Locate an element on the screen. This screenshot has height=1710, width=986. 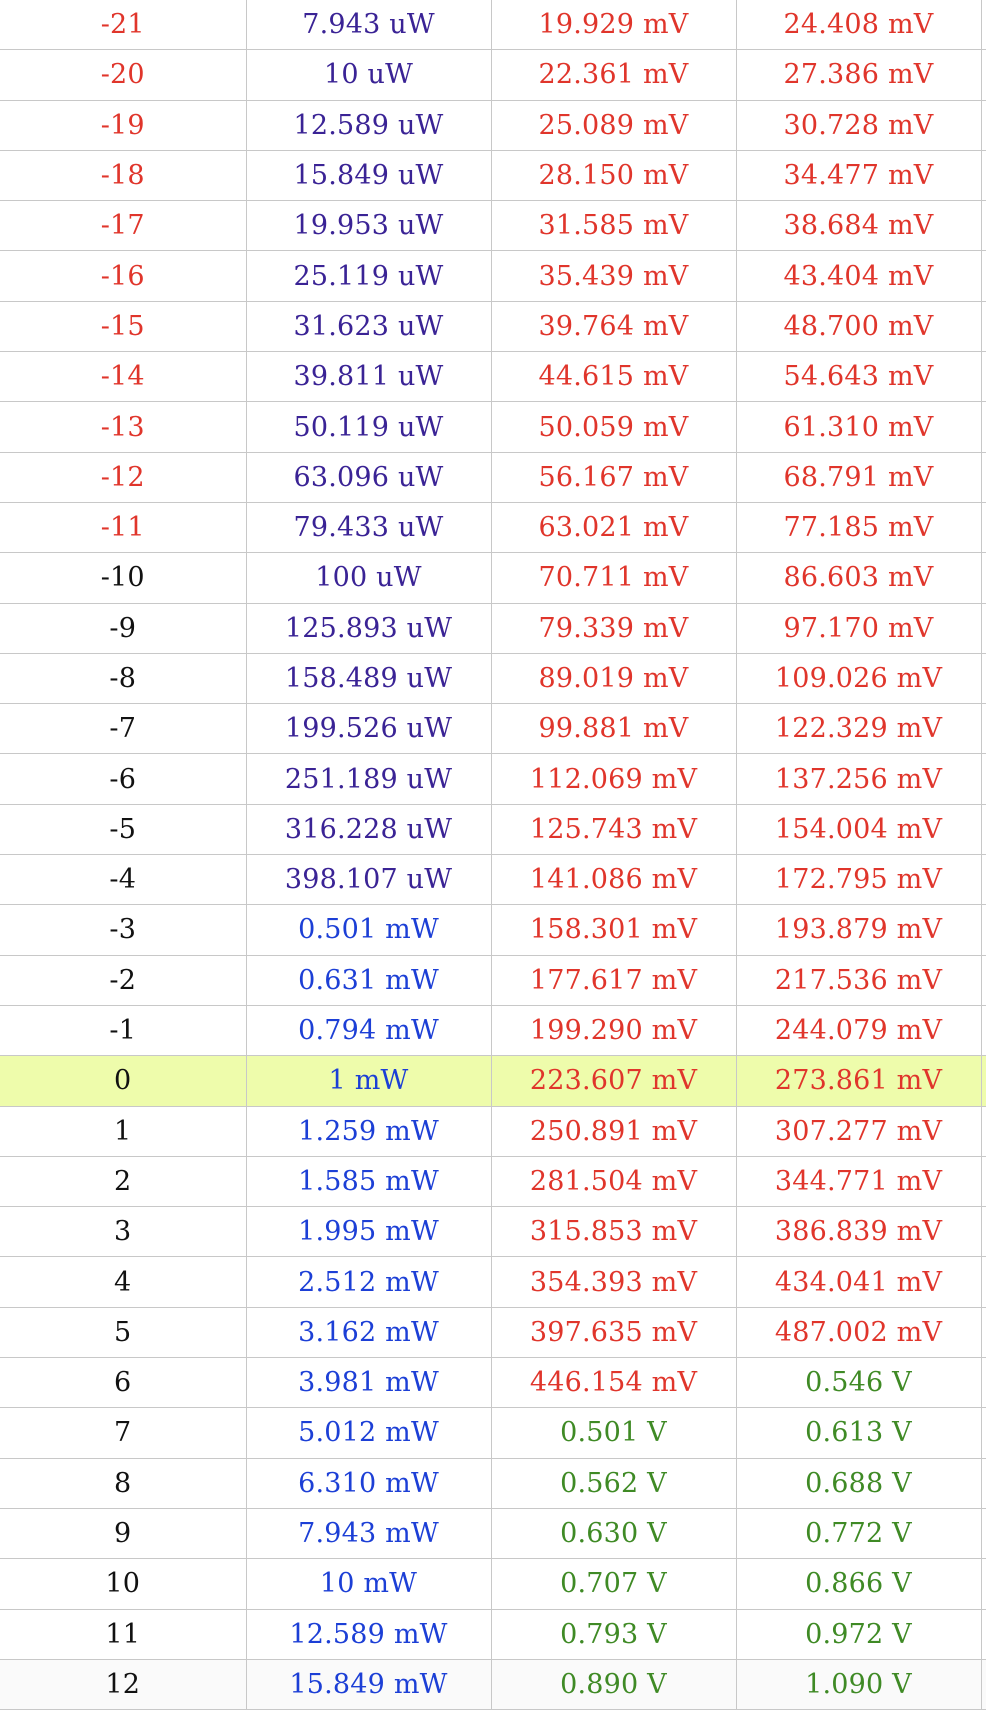
voltage-a-cell: 354.393 mV is located at coordinates (613, 1282).